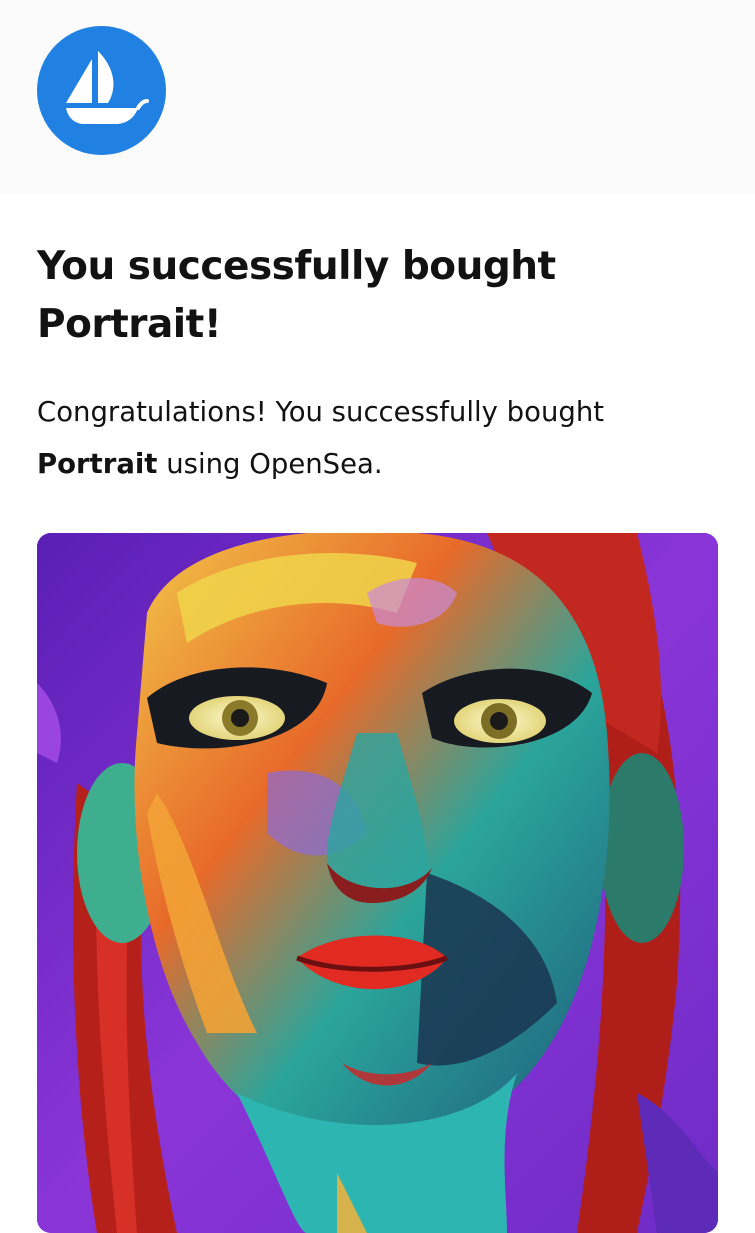  Describe the element at coordinates (296, 266) in the screenshot. I see `title-prefix: You successfully bought` at that location.